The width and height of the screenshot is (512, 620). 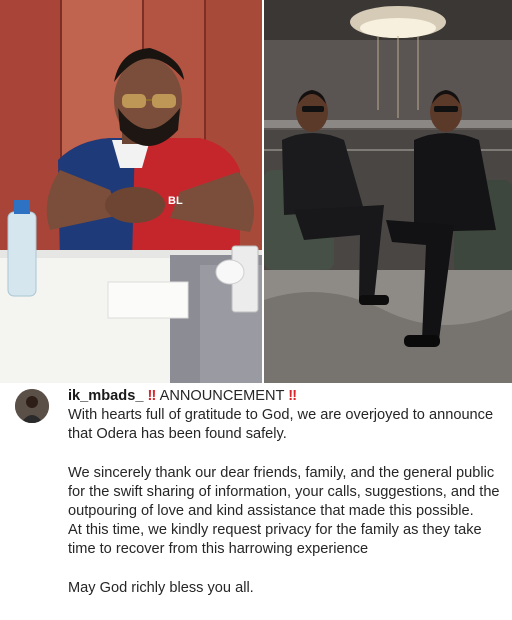 I want to click on username-link: ik_mbads_, so click(x=105, y=396).